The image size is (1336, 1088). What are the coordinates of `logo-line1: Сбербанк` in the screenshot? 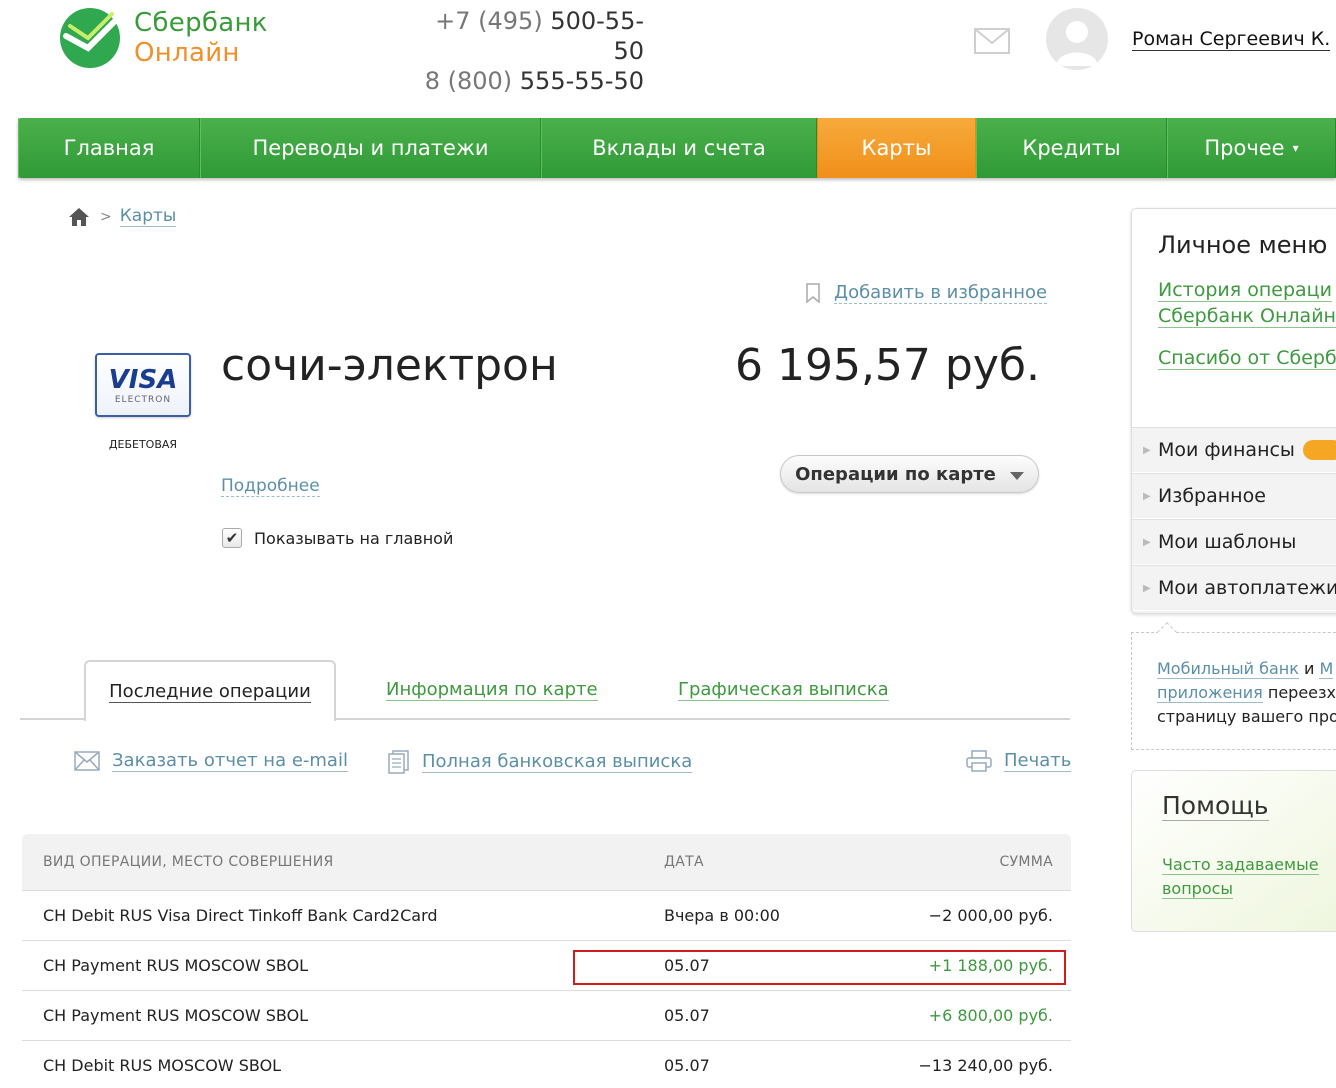 It's located at (201, 23).